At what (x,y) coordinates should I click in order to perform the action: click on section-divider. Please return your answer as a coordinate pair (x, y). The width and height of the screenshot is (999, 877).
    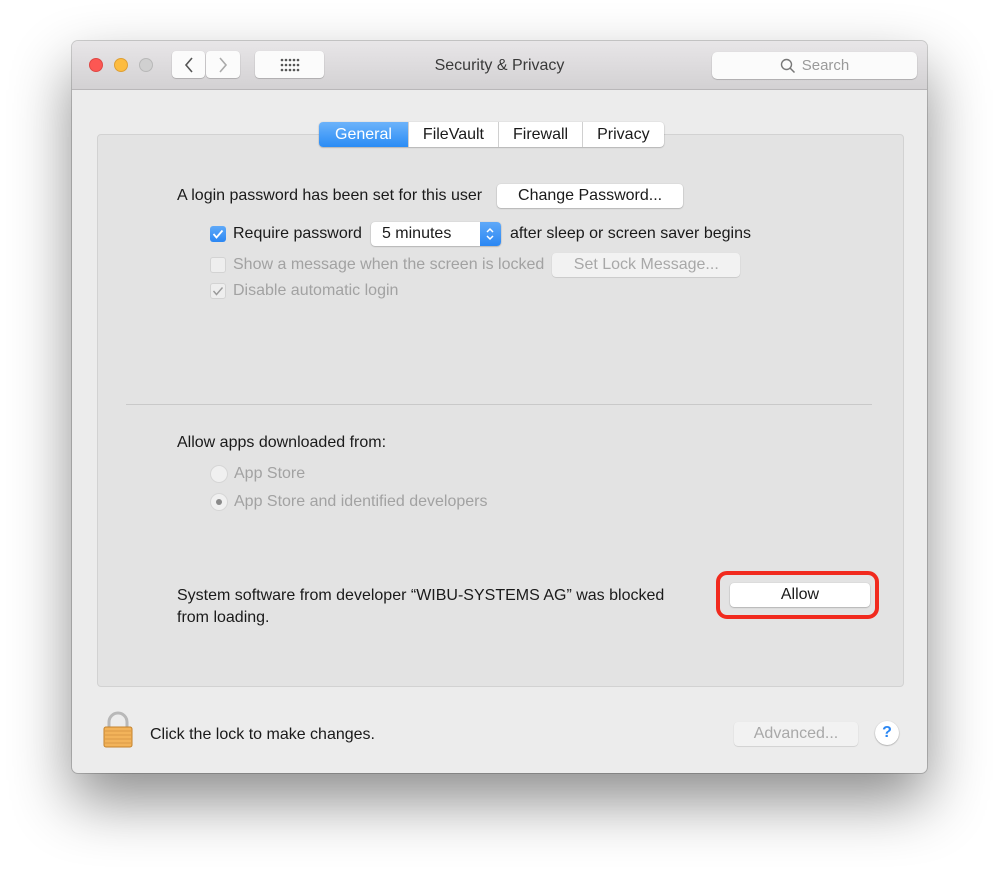
    Looking at the image, I should click on (499, 404).